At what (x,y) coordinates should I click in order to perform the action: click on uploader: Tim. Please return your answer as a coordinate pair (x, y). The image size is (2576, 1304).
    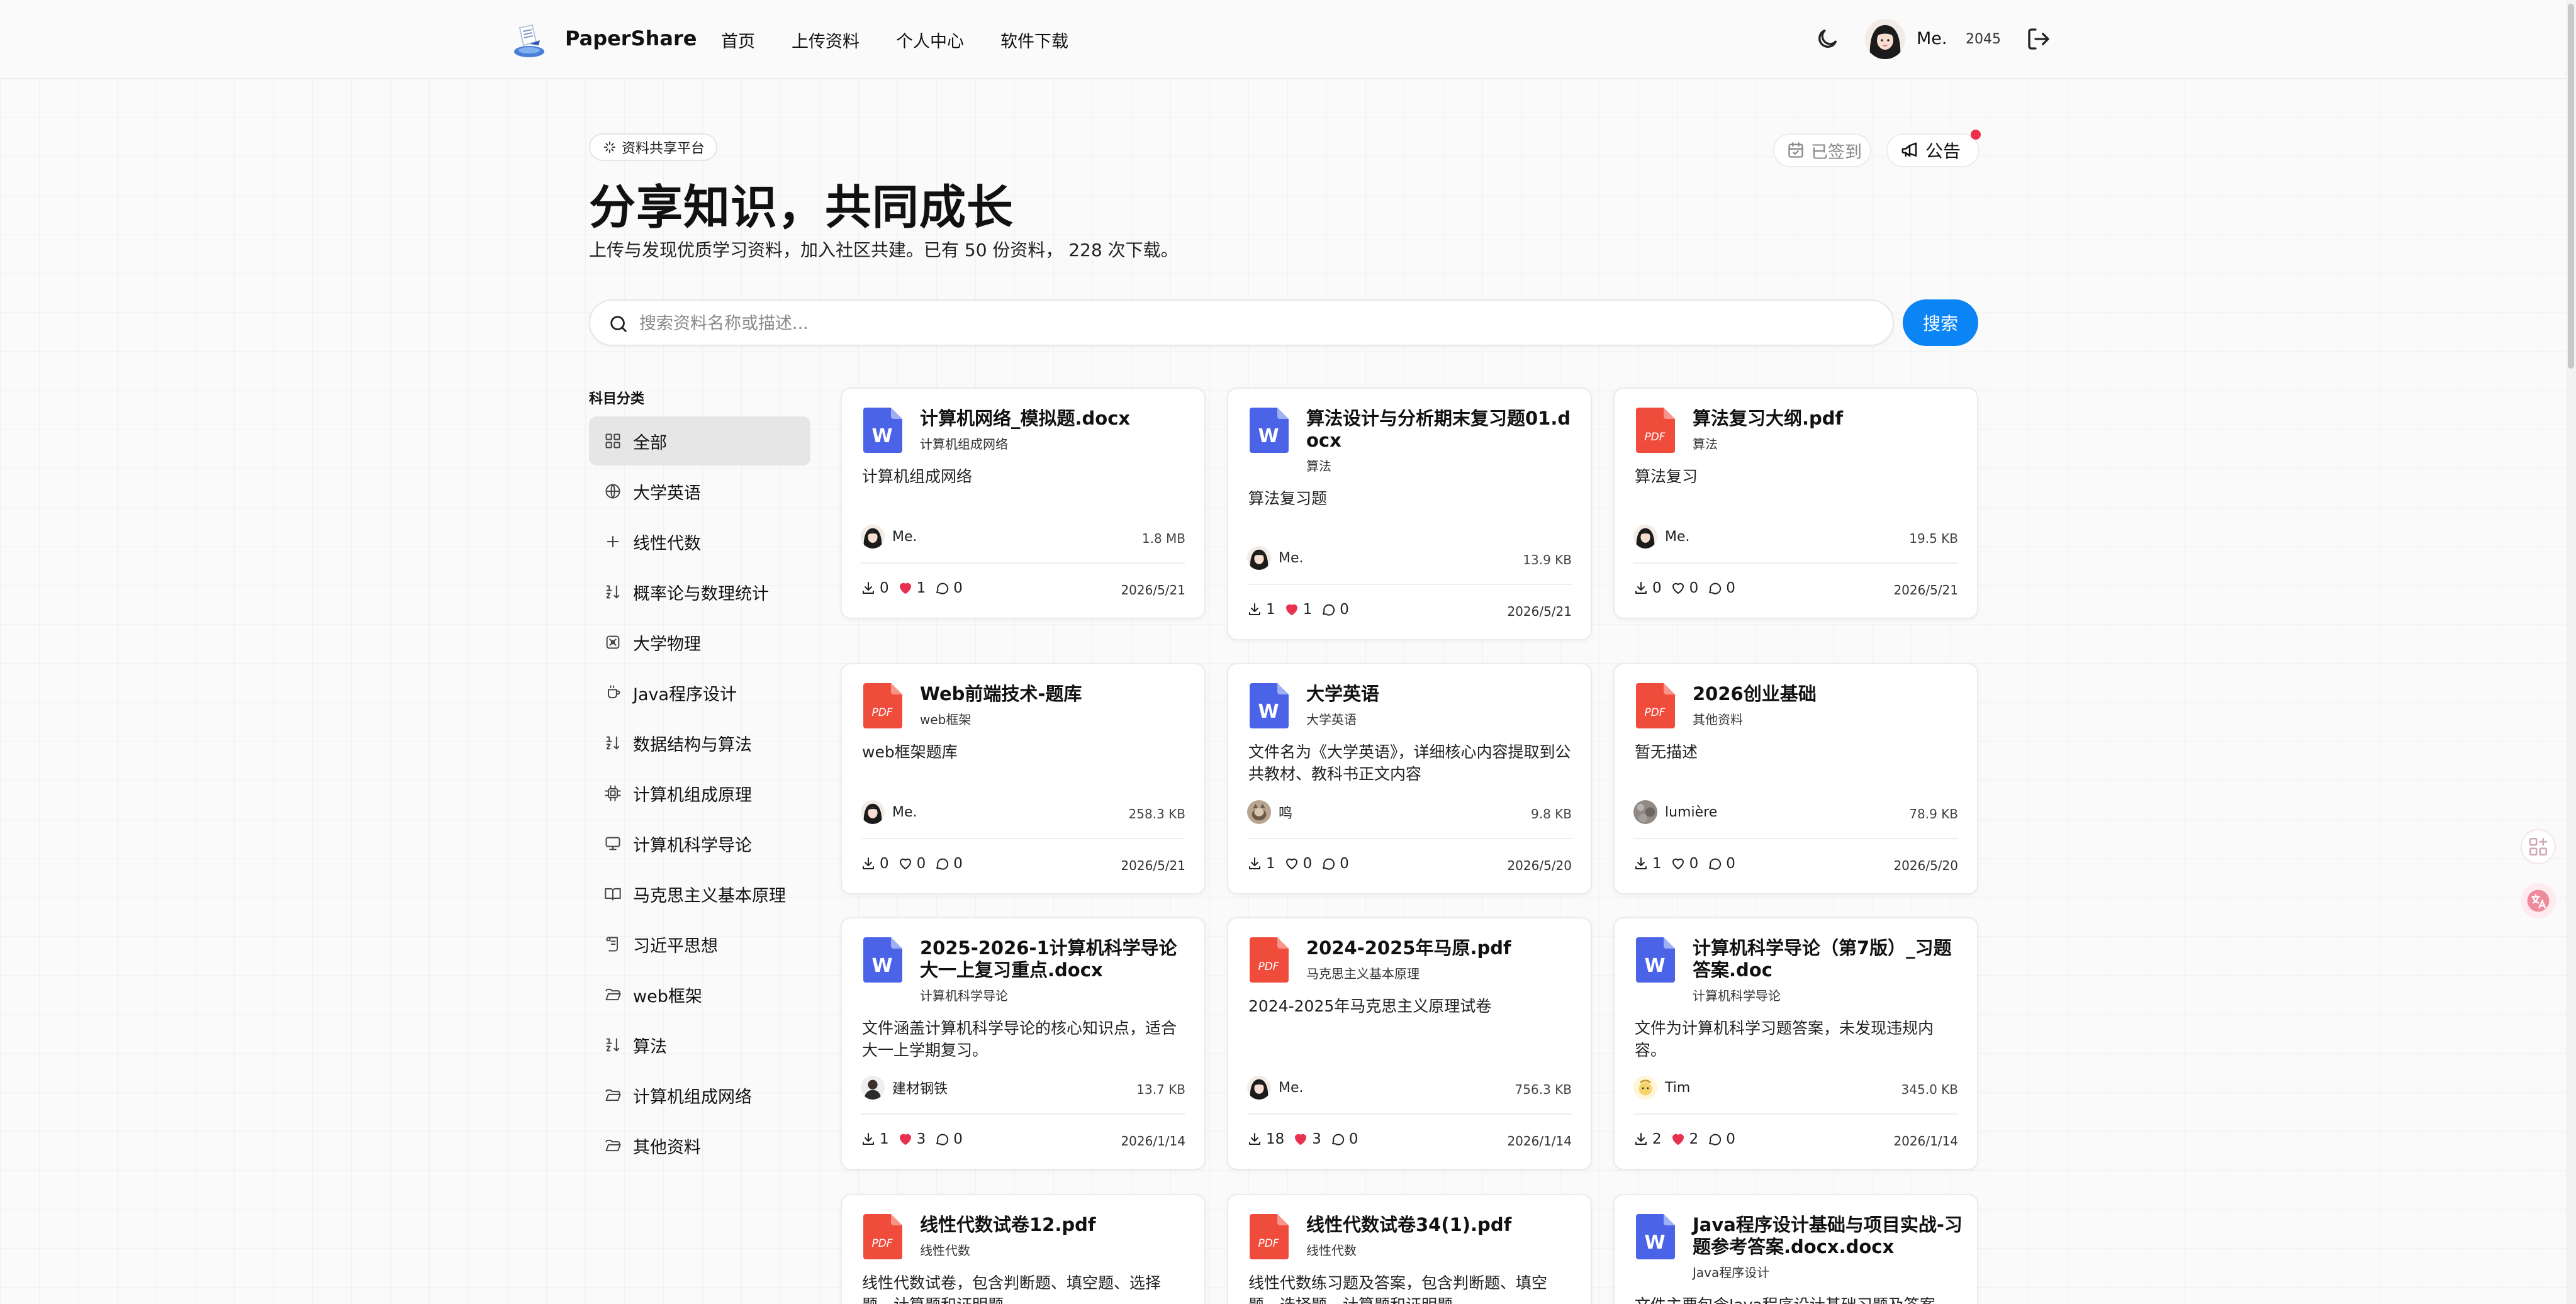
    Looking at the image, I should click on (1661, 1088).